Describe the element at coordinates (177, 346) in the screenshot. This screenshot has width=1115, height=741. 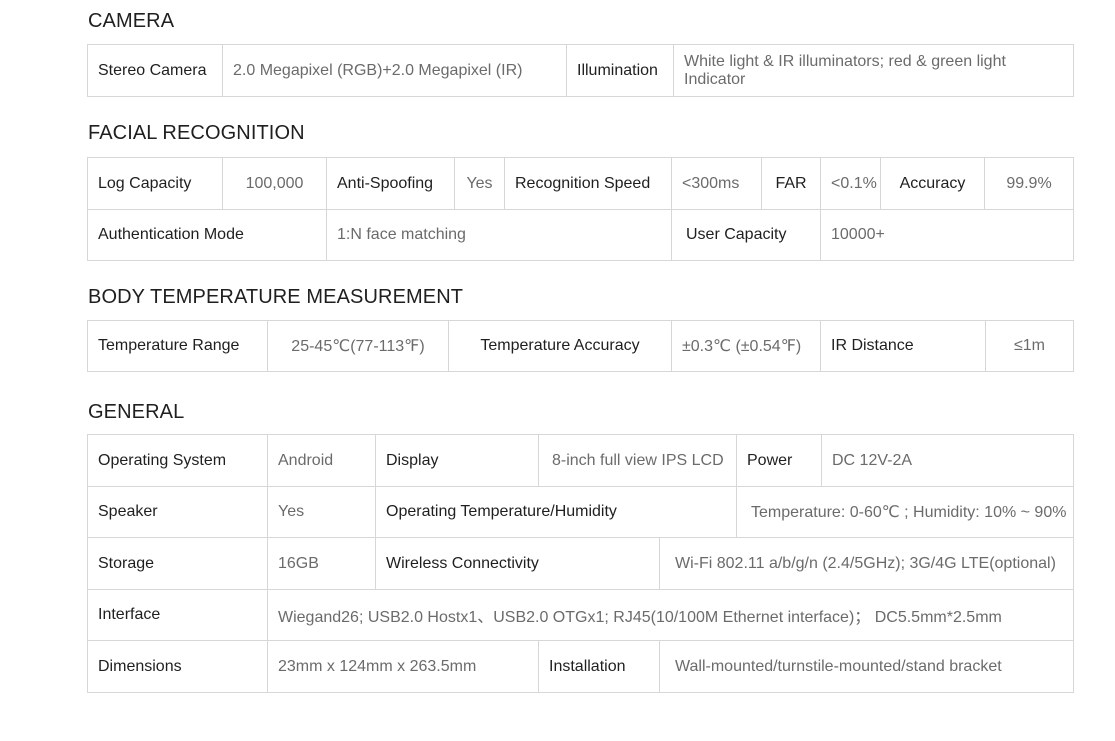
I see `temperature-range-label: Temperature Range` at that location.